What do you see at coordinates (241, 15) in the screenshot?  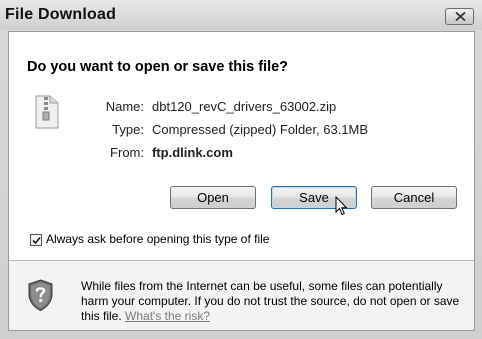 I see `title-bar: File Download` at bounding box center [241, 15].